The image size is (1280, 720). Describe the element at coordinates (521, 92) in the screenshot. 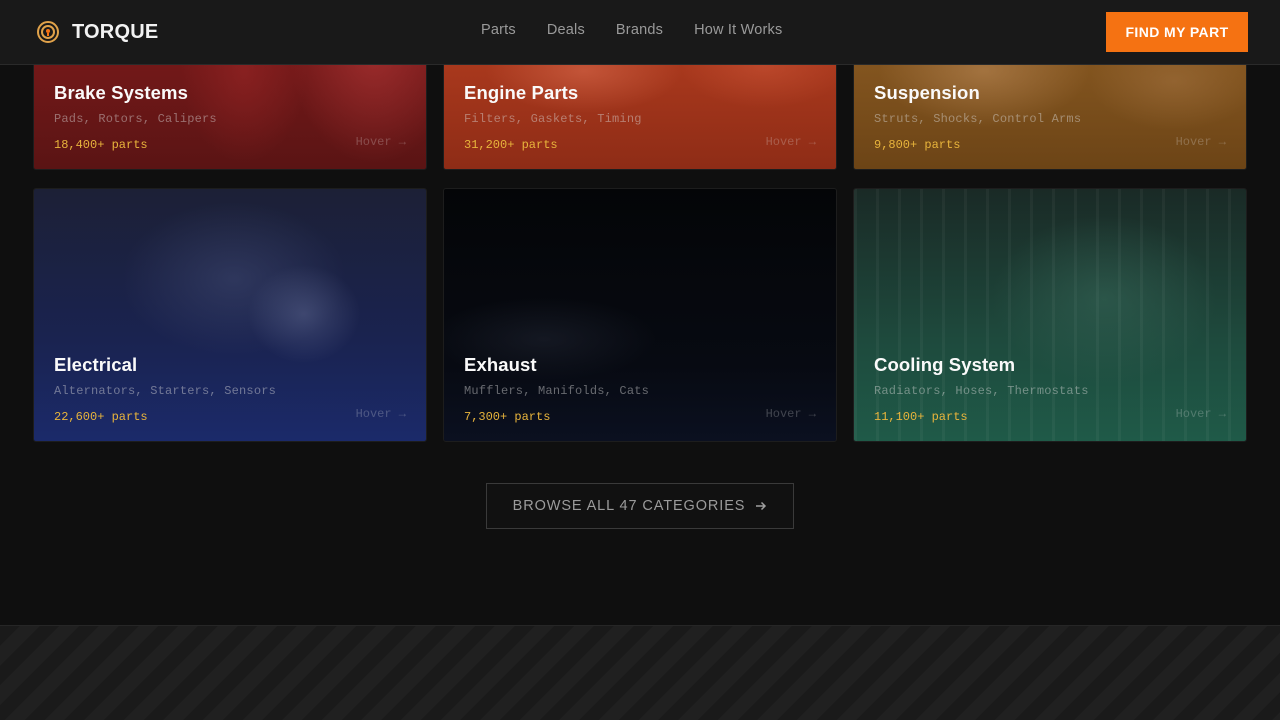

I see `card-title: Engine Parts` at that location.